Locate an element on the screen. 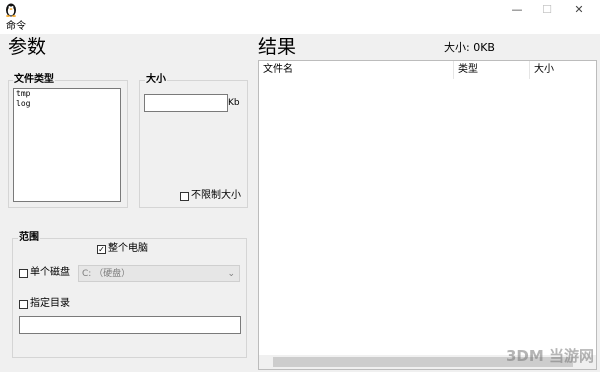  file-types-list: tmp log is located at coordinates (67, 145).